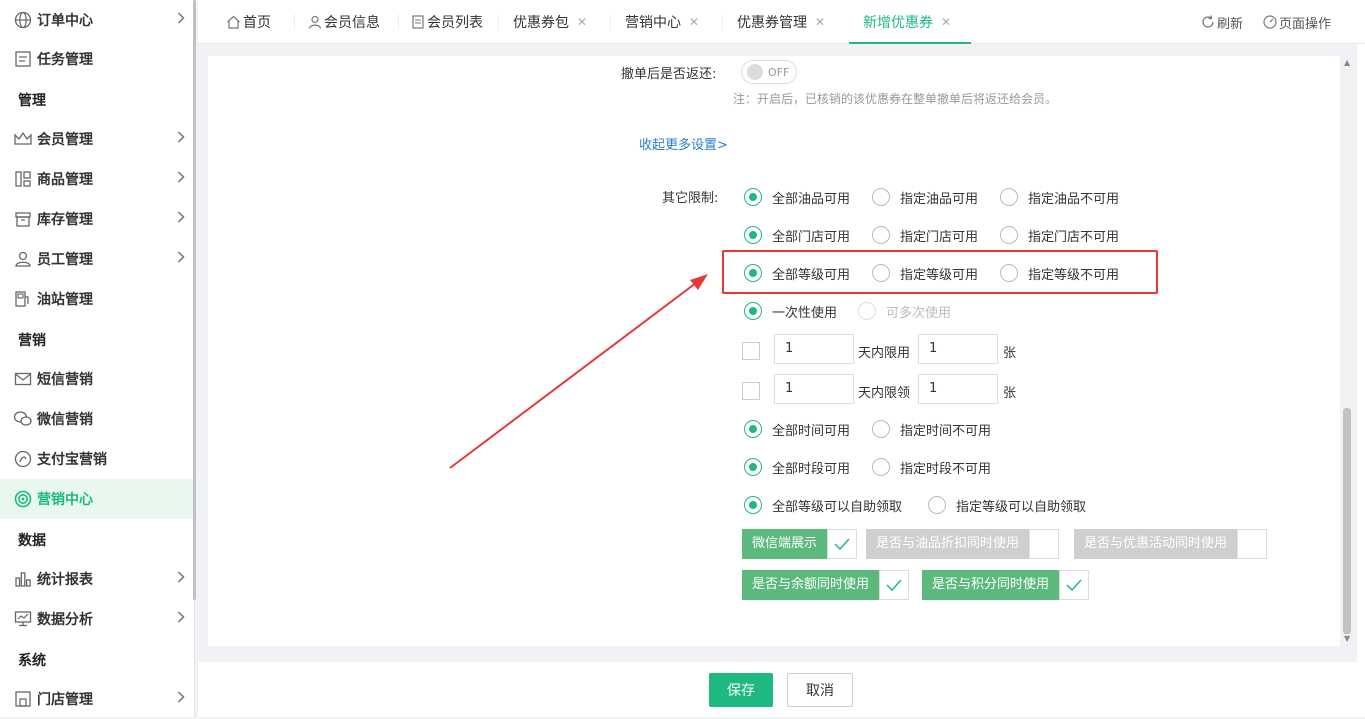  What do you see at coordinates (781, 689) in the screenshot?
I see `form-footer` at bounding box center [781, 689].